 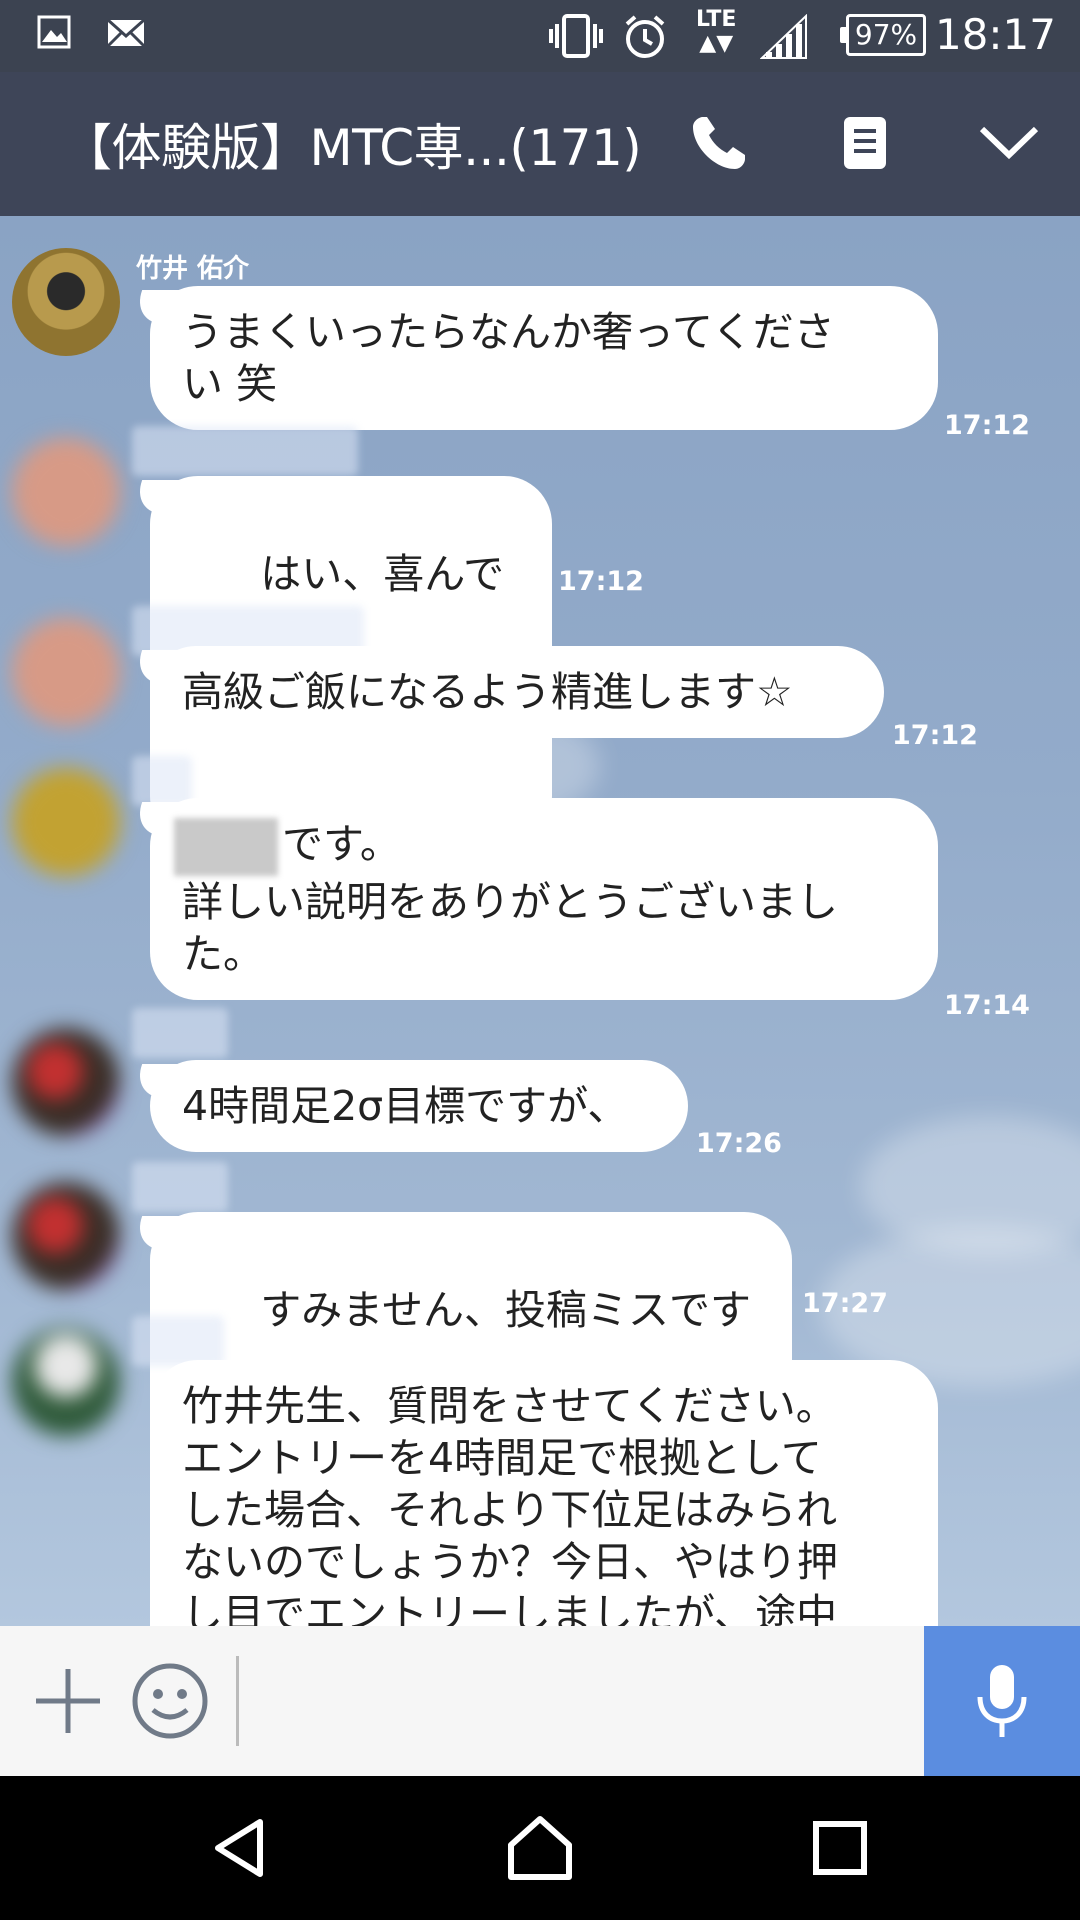 I want to click on home-icon, so click(x=540, y=1848).